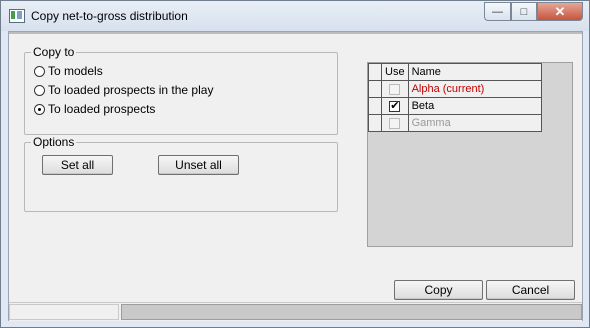 The height and width of the screenshot is (328, 590). I want to click on window-title: Copy net-to-gross distribution, so click(109, 16).